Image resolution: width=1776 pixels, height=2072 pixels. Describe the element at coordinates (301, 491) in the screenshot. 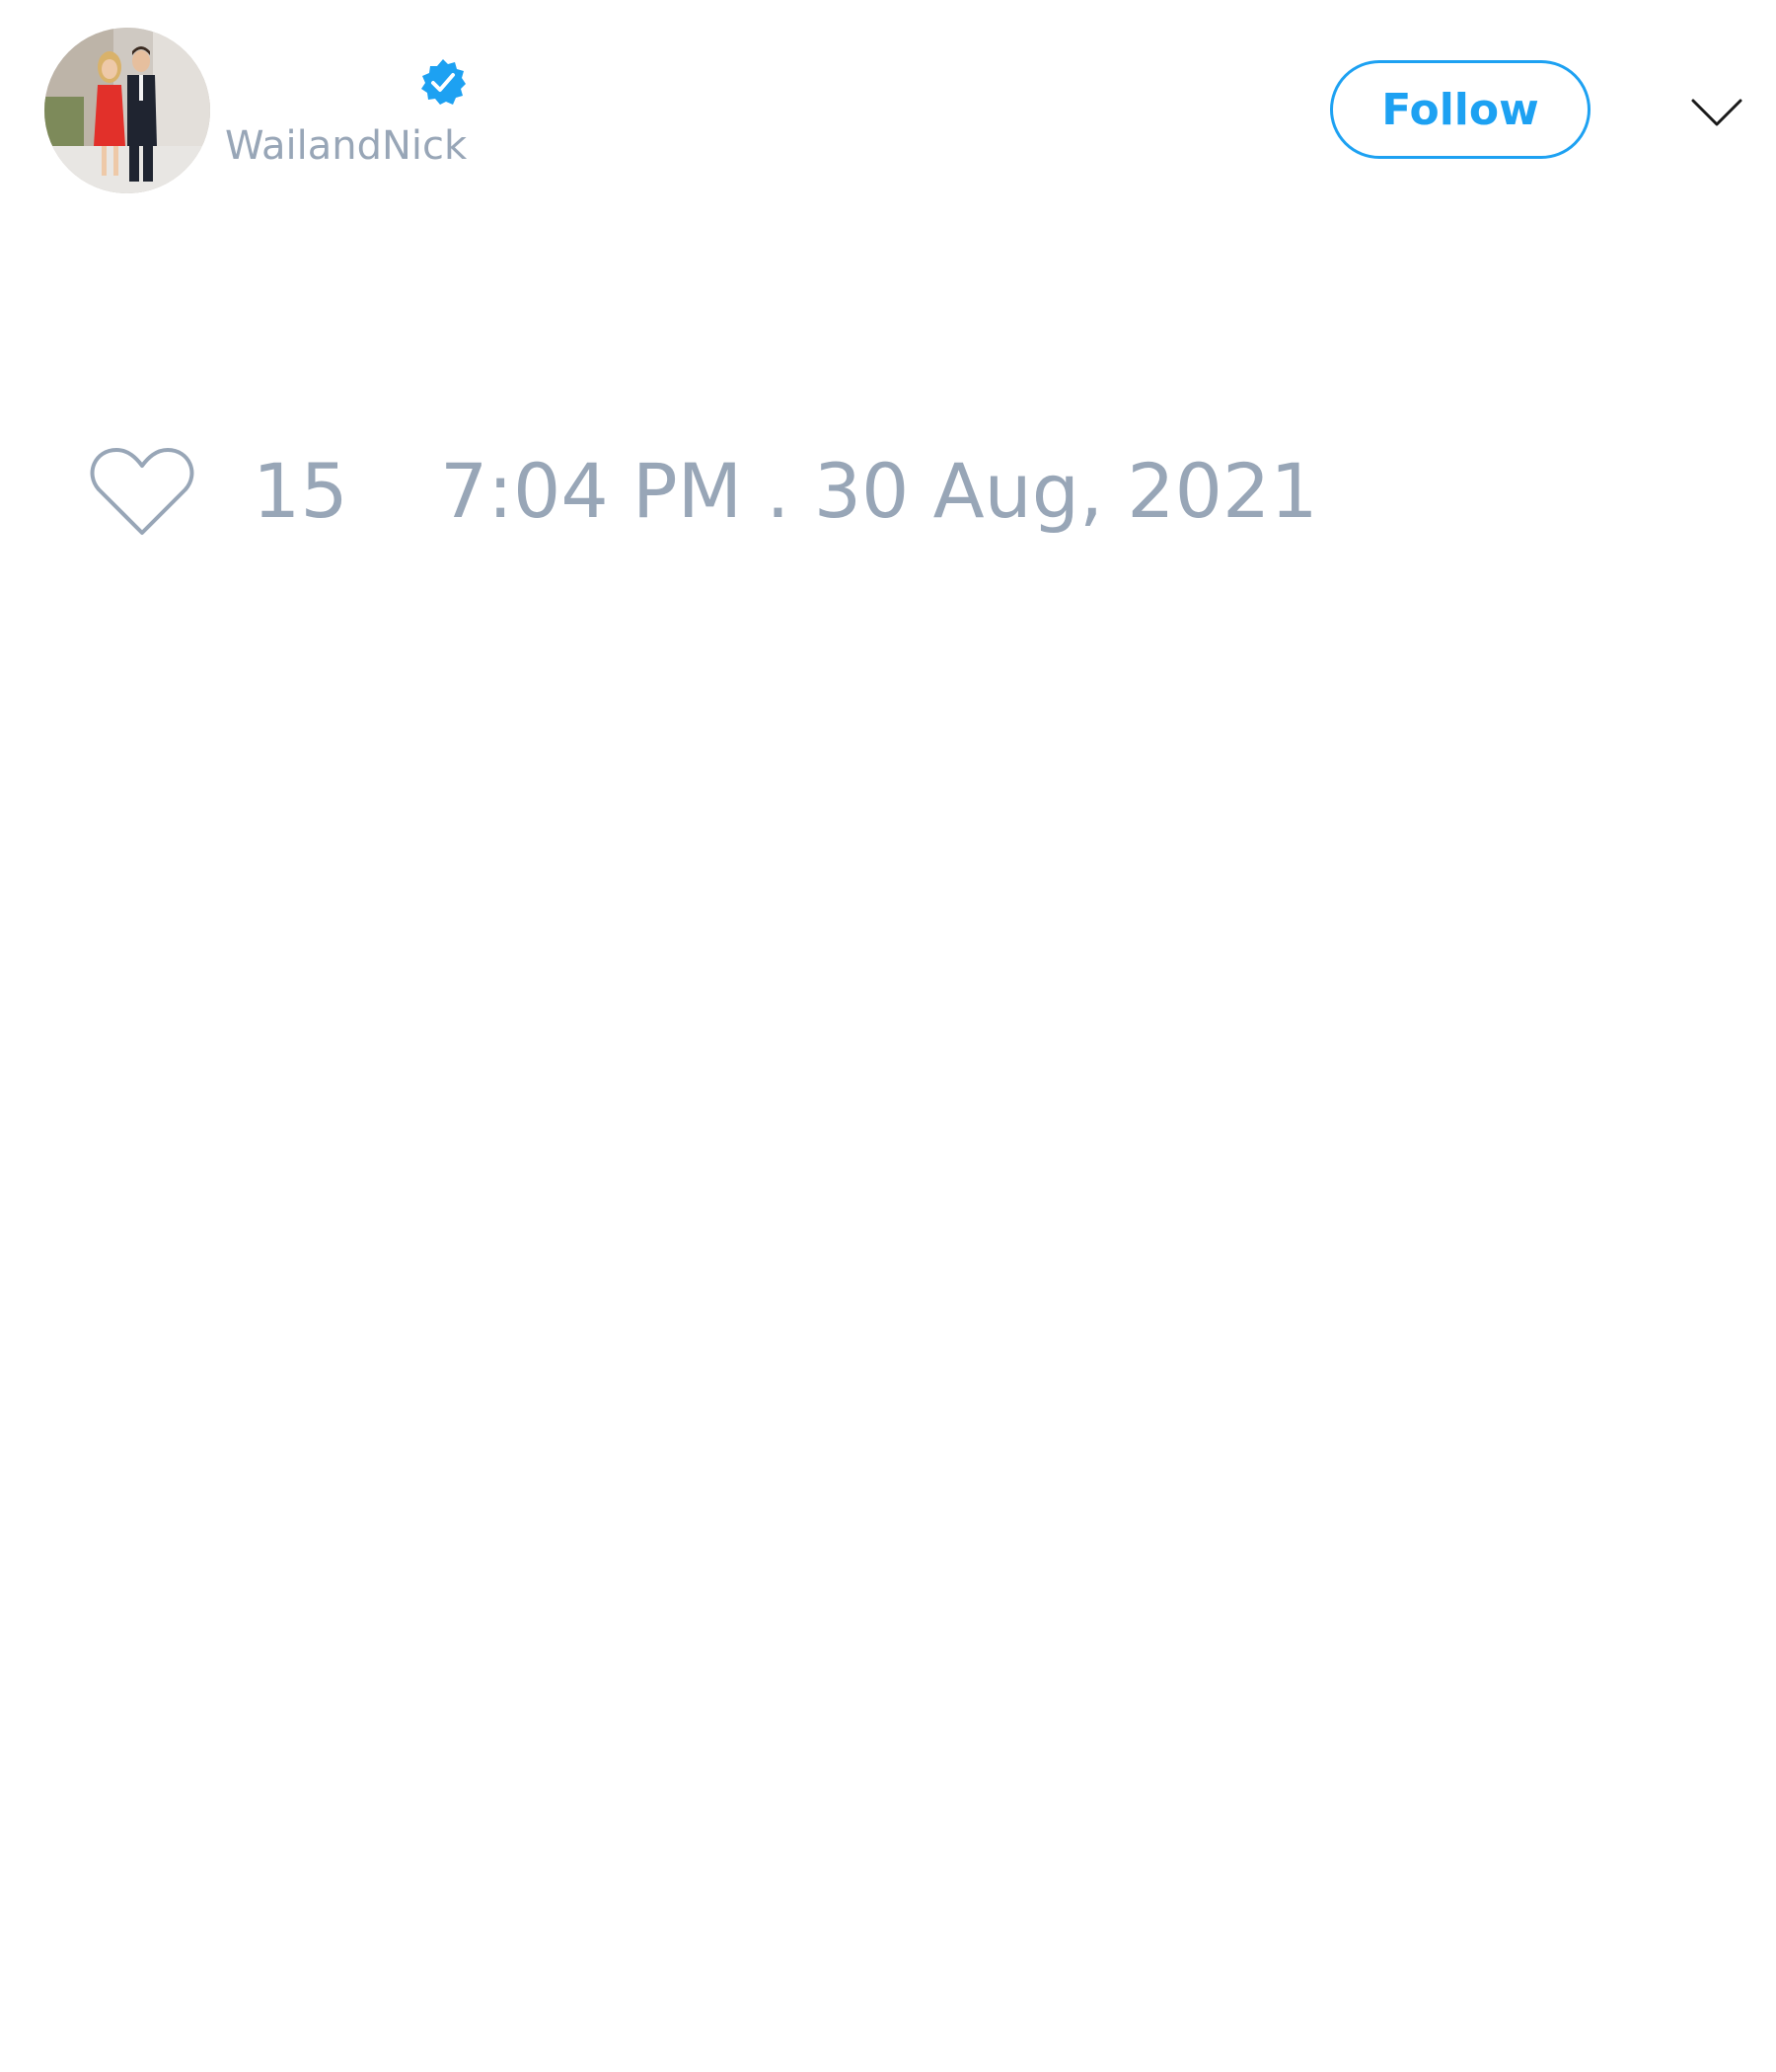

I see `like-count: 15` at that location.